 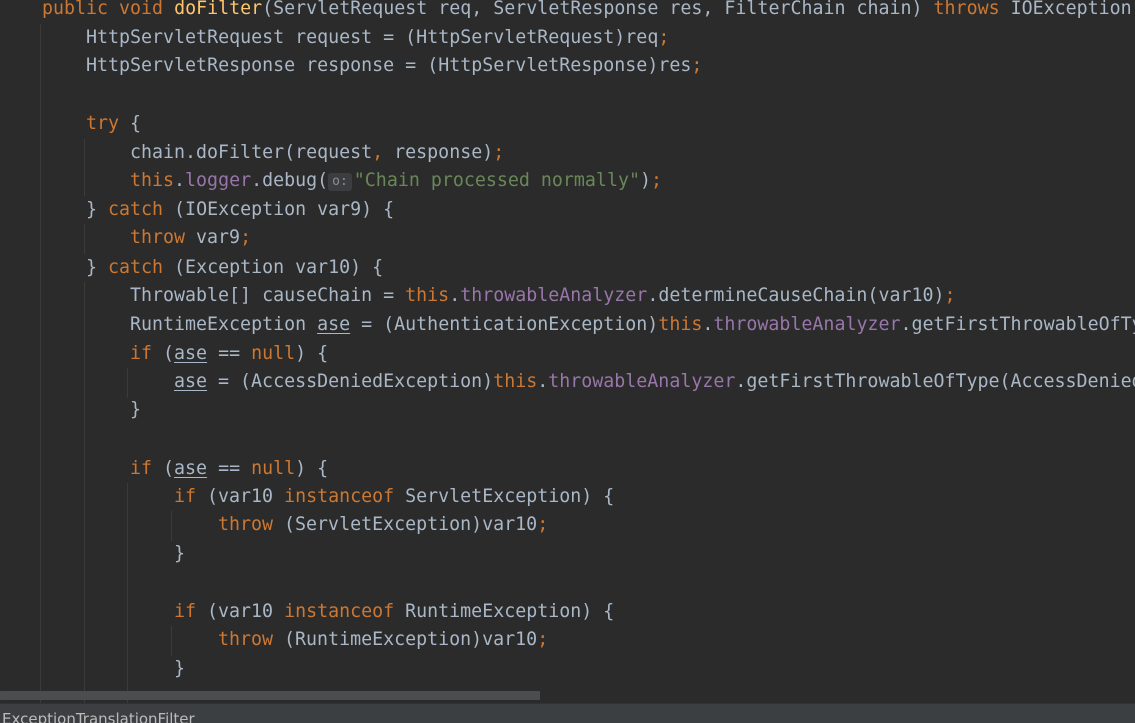 I want to click on code-text: = (AuthenticationException), so click(x=504, y=324).